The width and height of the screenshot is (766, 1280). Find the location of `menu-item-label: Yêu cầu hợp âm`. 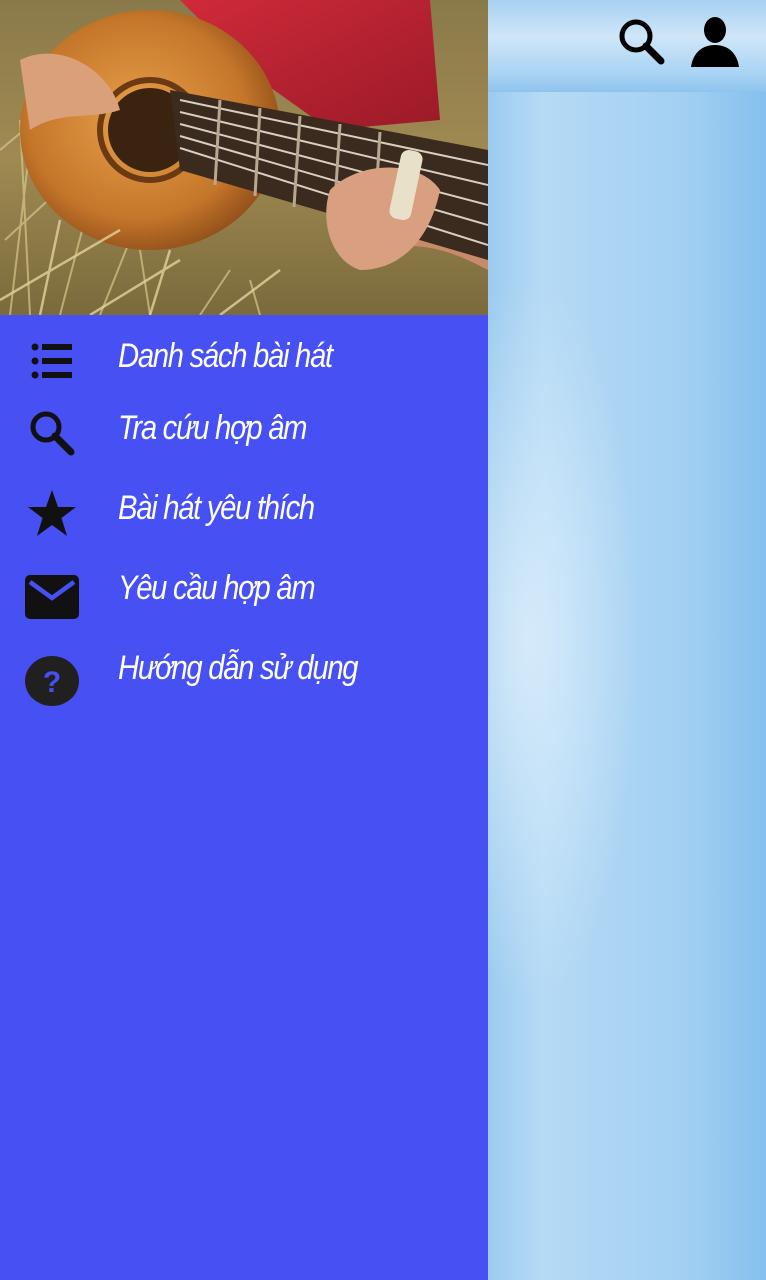

menu-item-label: Yêu cầu hợp âm is located at coordinates (217, 588).